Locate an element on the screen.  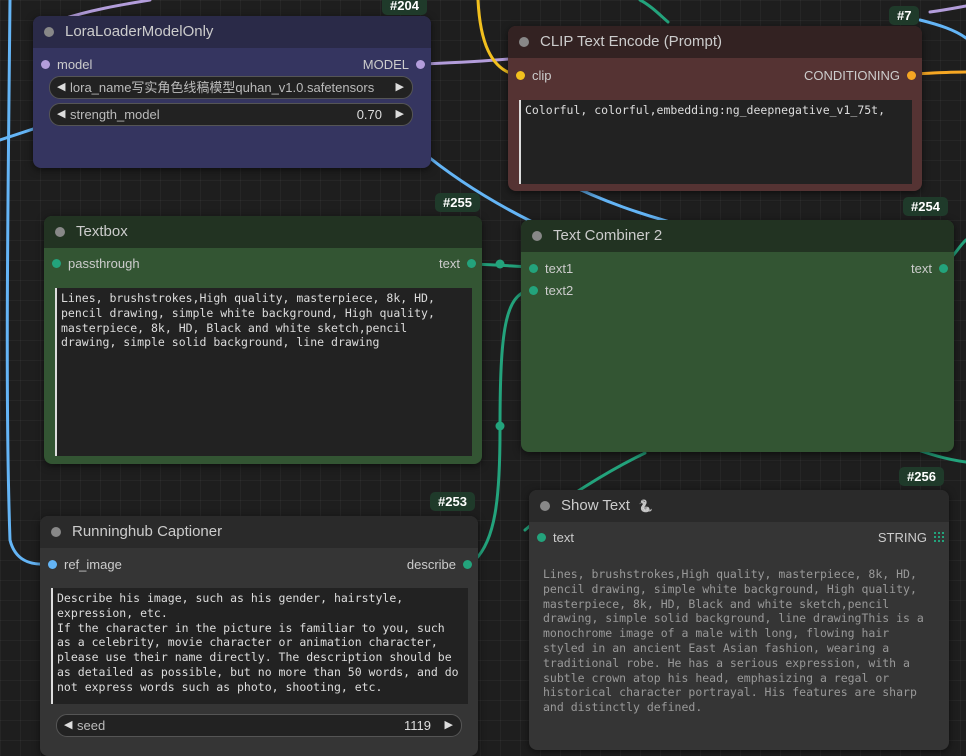
textbox-text-output: text is located at coordinates (459, 263).